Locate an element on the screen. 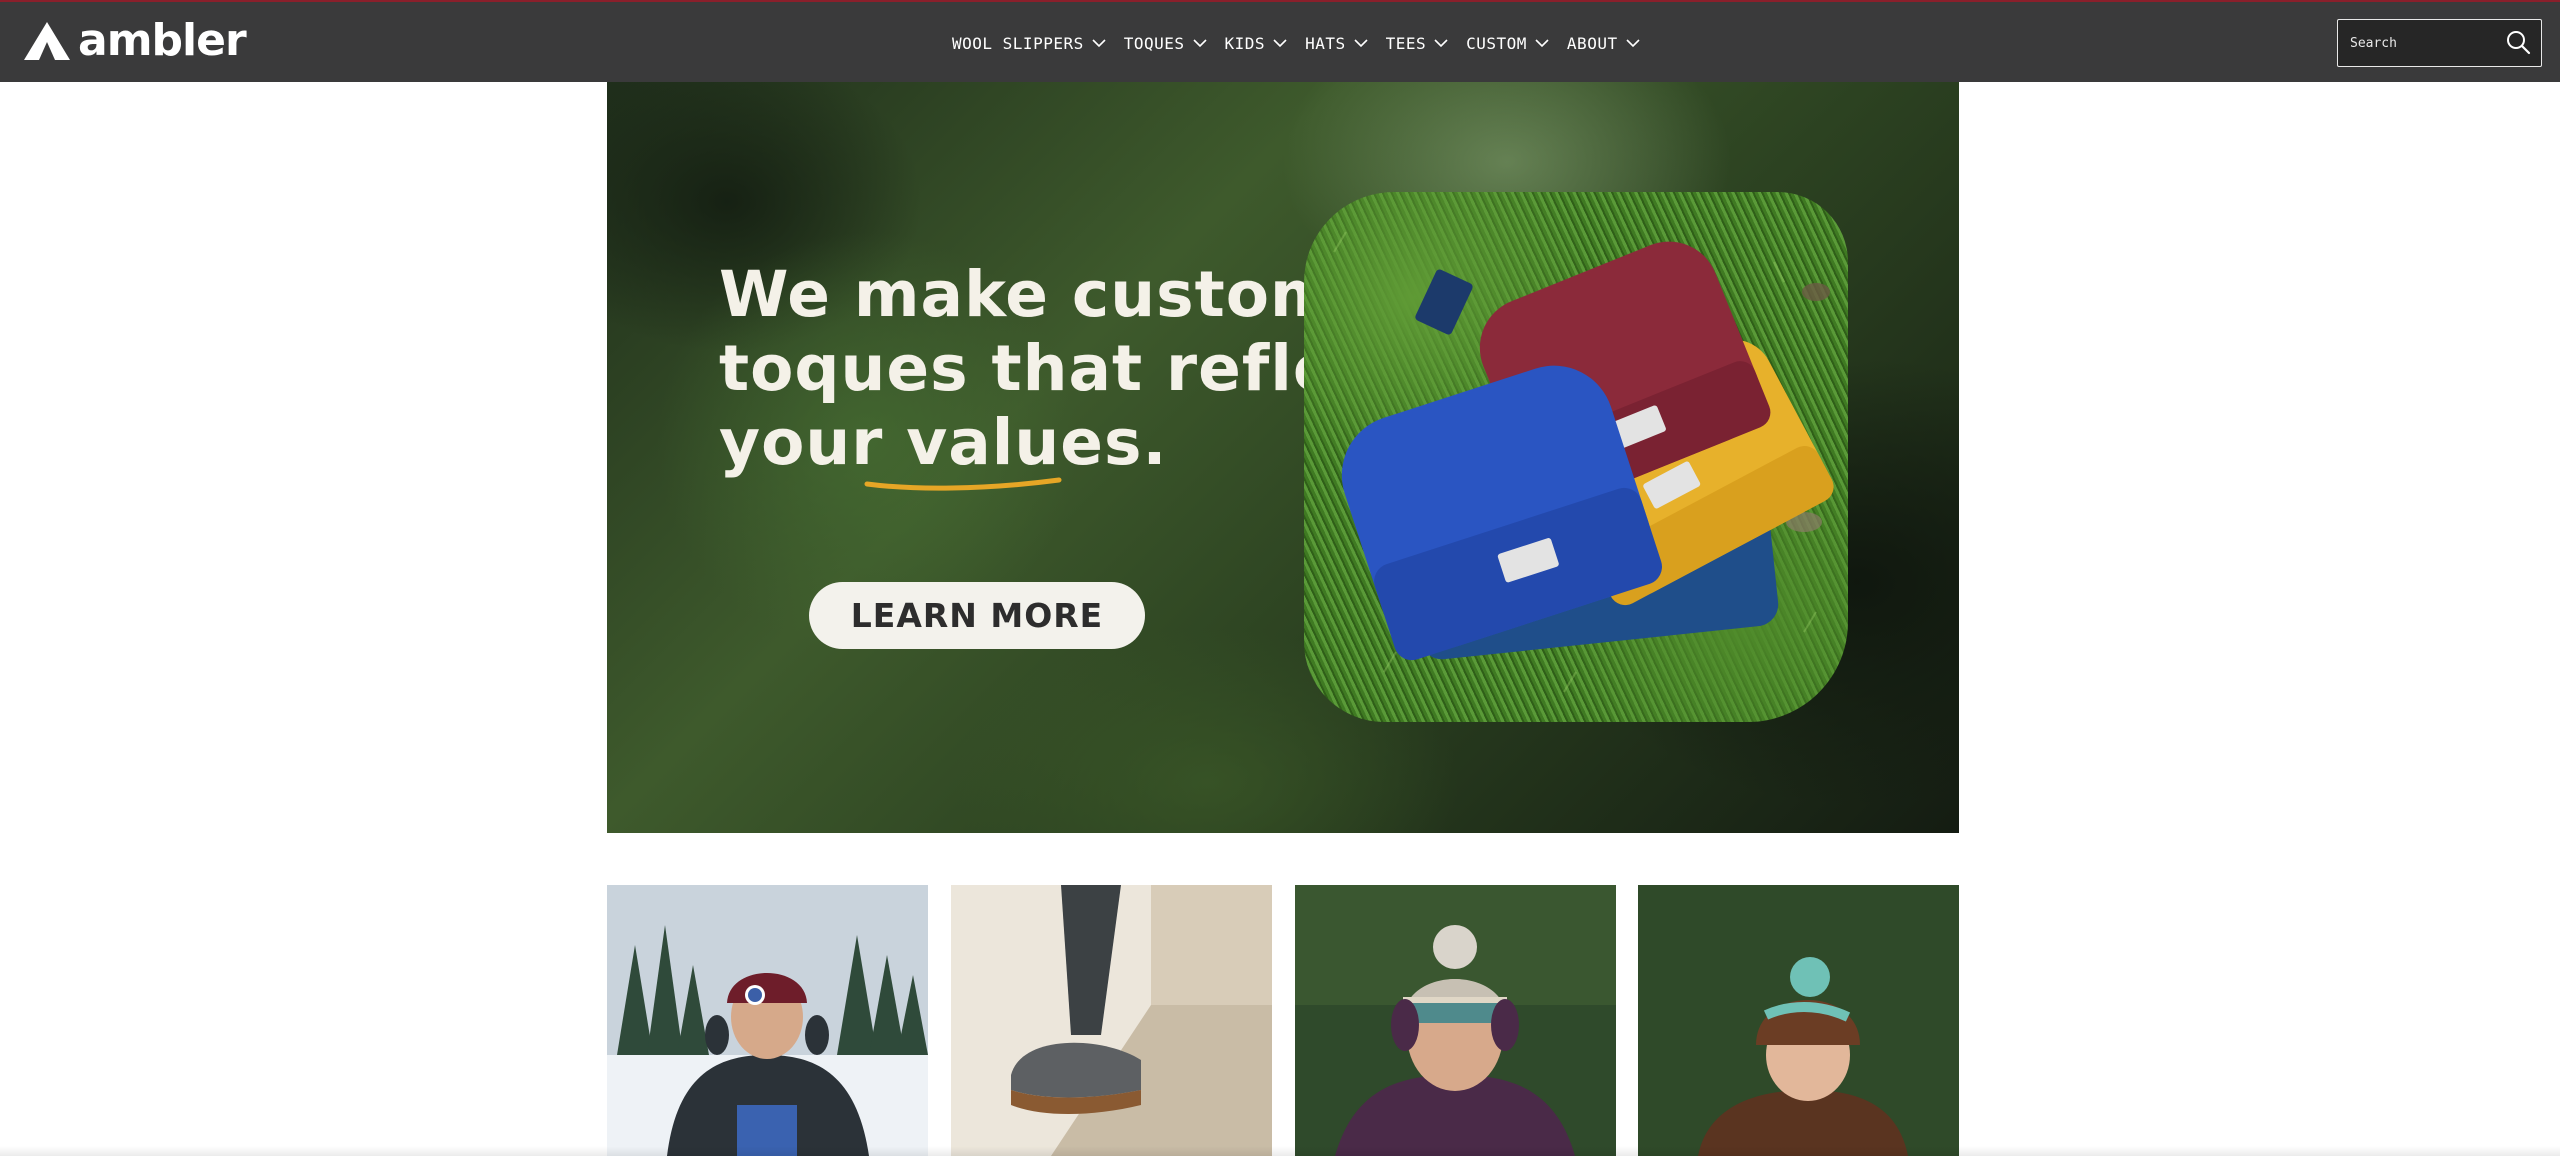  nav-item-label: KIDS is located at coordinates (1245, 43).